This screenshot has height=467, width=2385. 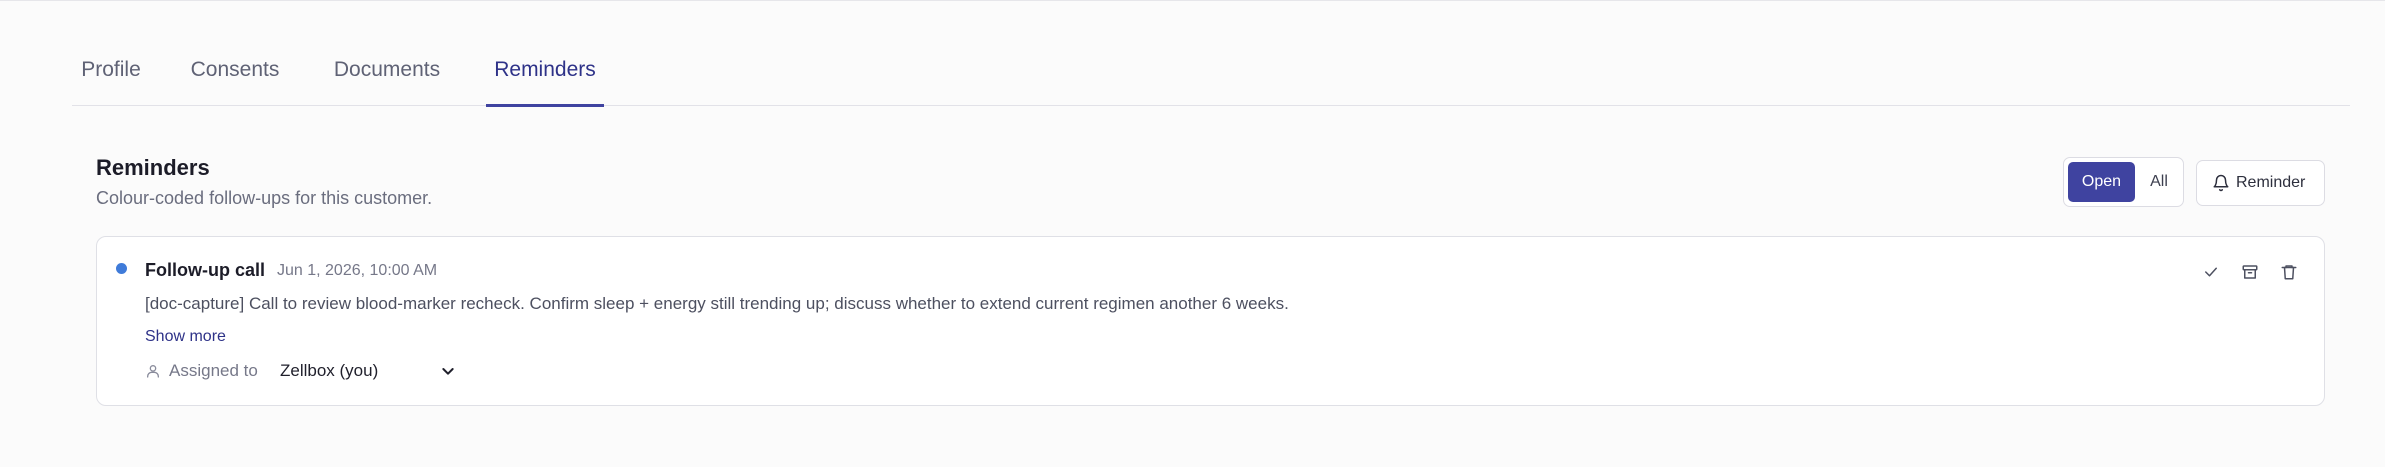 I want to click on archive-button, so click(x=2250, y=272).